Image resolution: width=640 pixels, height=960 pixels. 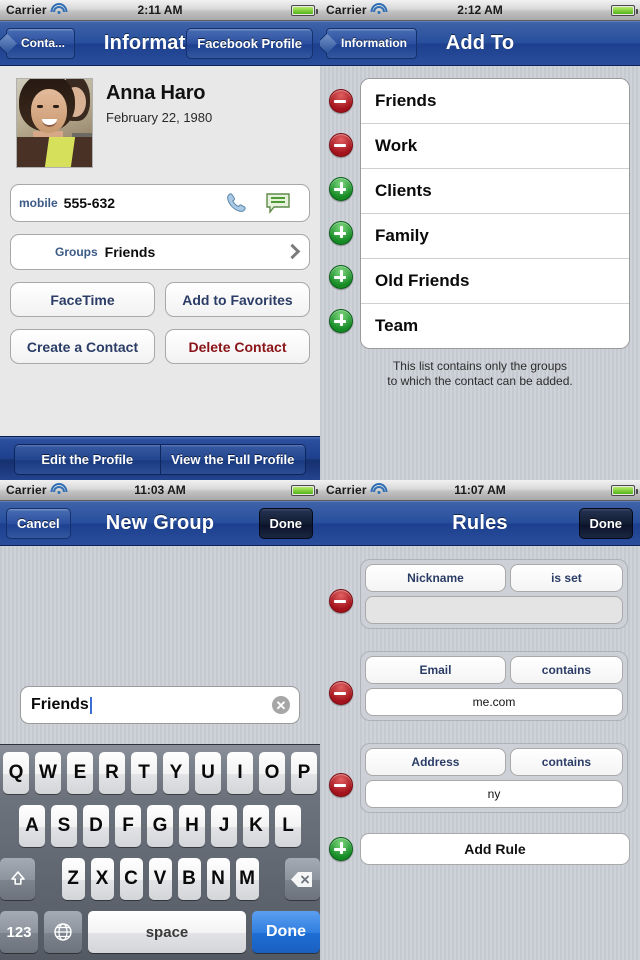 I want to click on clock-label: 11:03 AM, so click(x=160, y=490).